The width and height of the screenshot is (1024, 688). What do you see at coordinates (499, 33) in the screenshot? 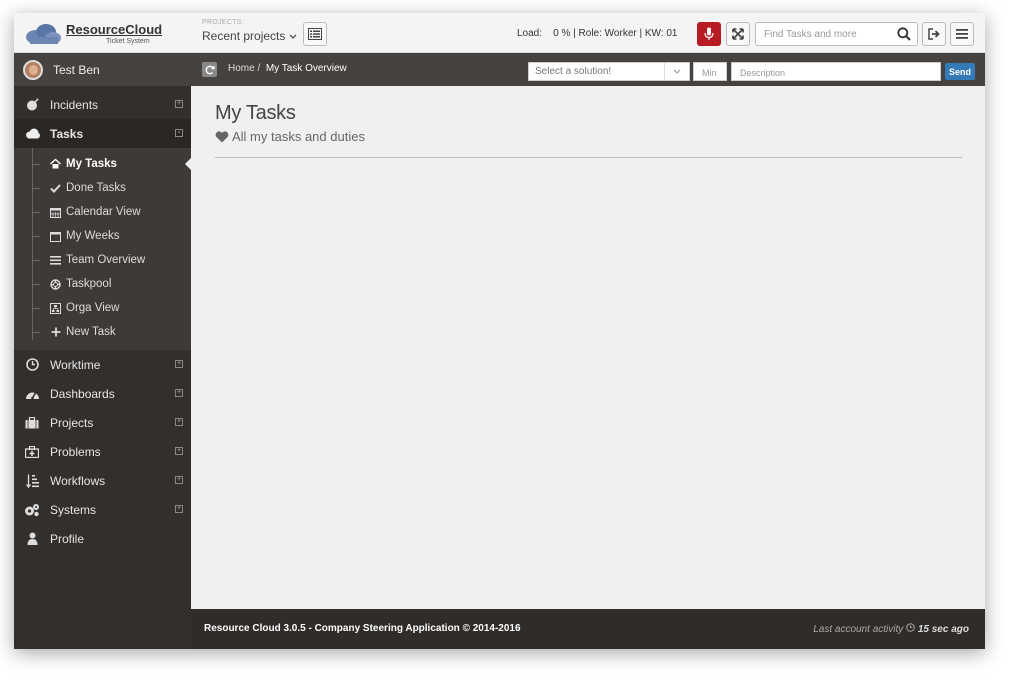
I see `top-bar: ResourceCloud Ticket System PROJECTS` at bounding box center [499, 33].